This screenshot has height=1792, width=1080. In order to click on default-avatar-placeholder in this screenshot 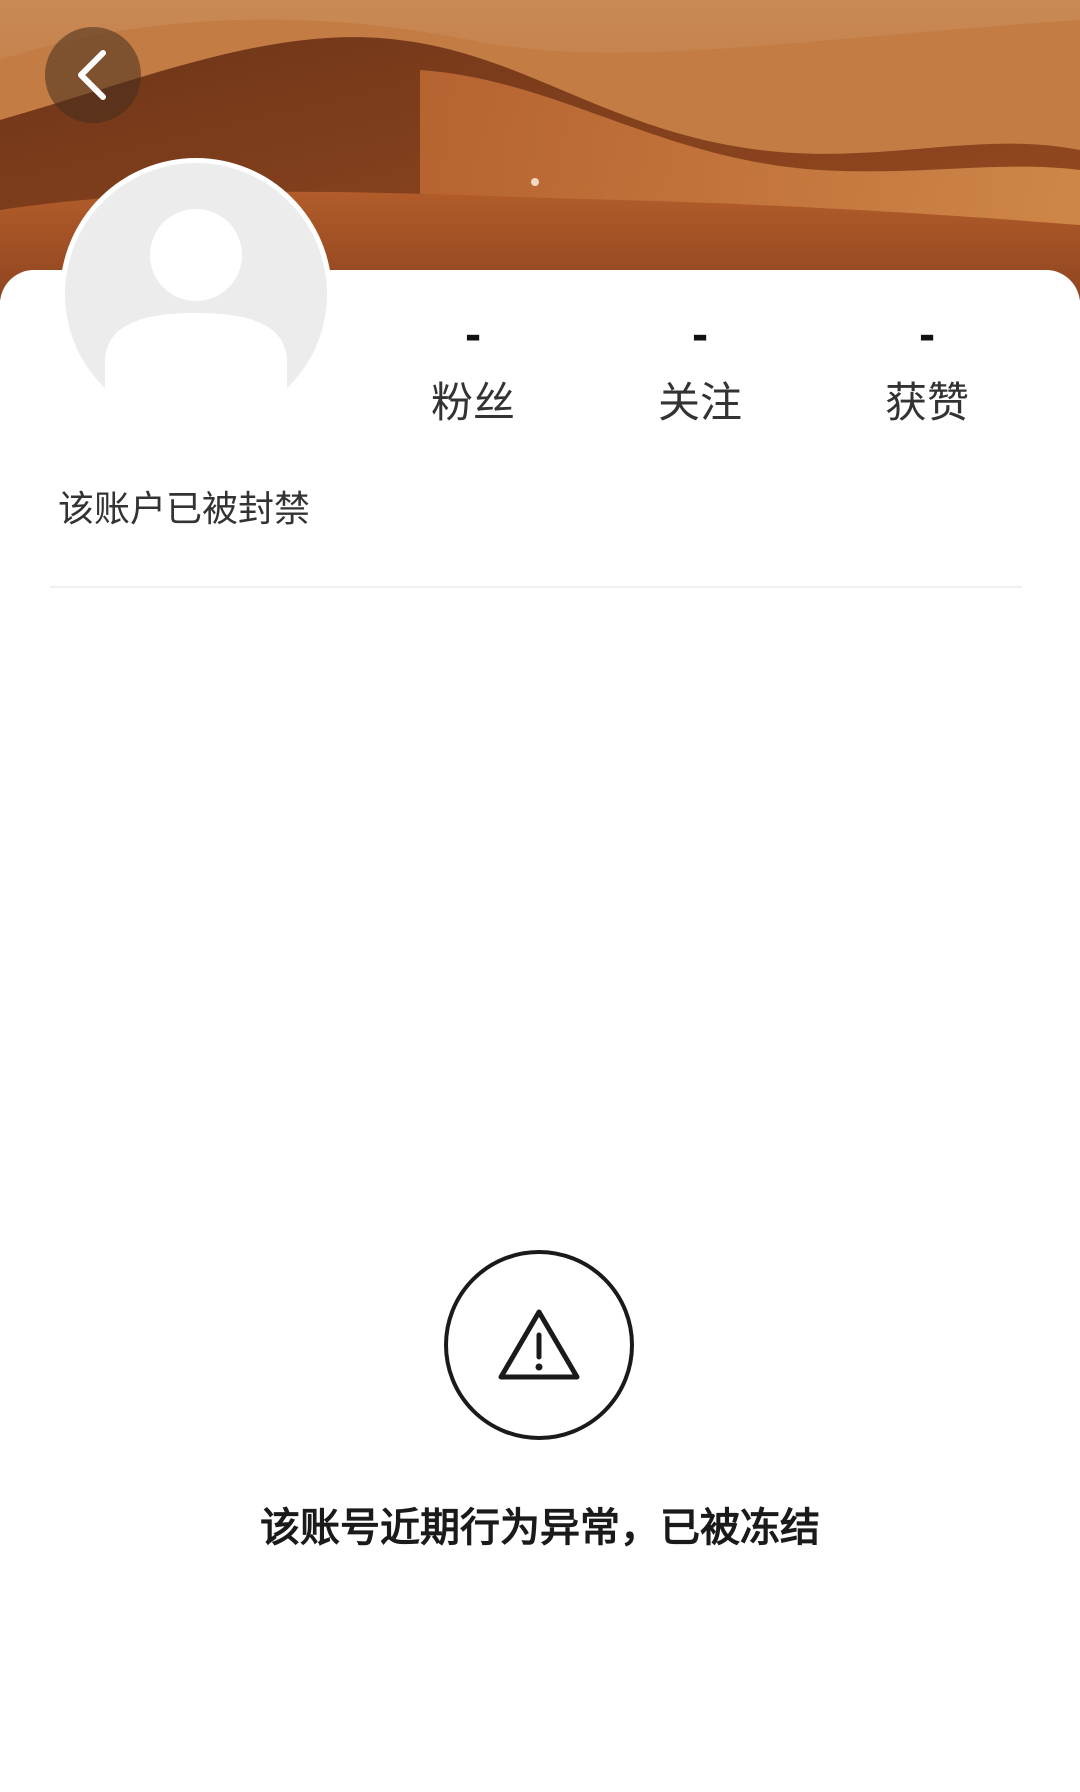, I will do `click(196, 294)`.